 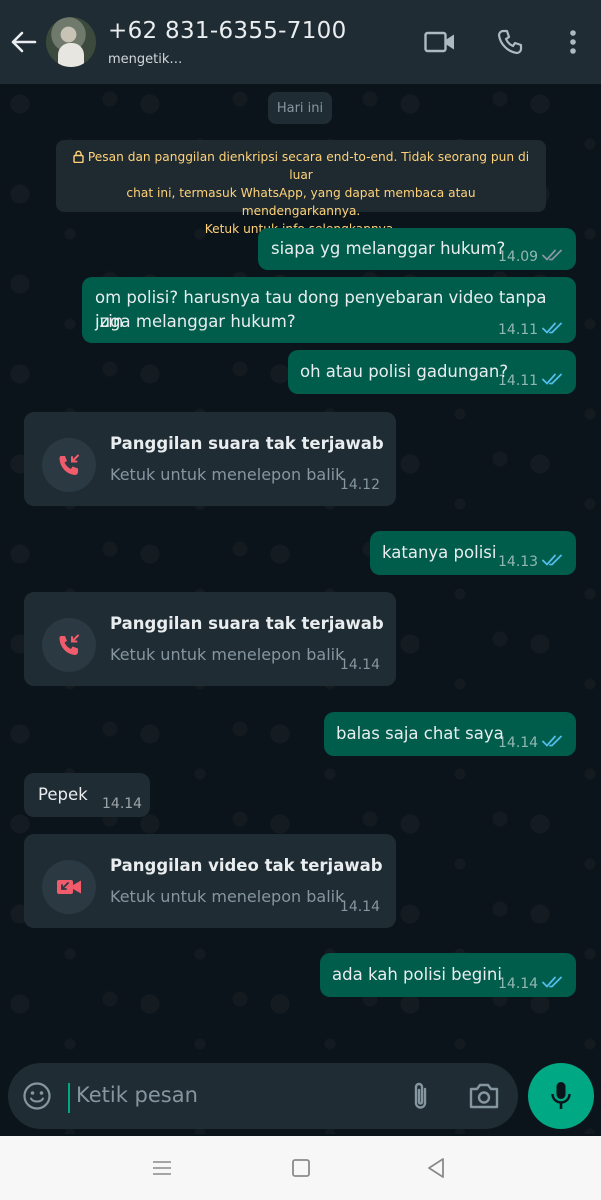 I want to click on voice-record-button, so click(x=561, y=1096).